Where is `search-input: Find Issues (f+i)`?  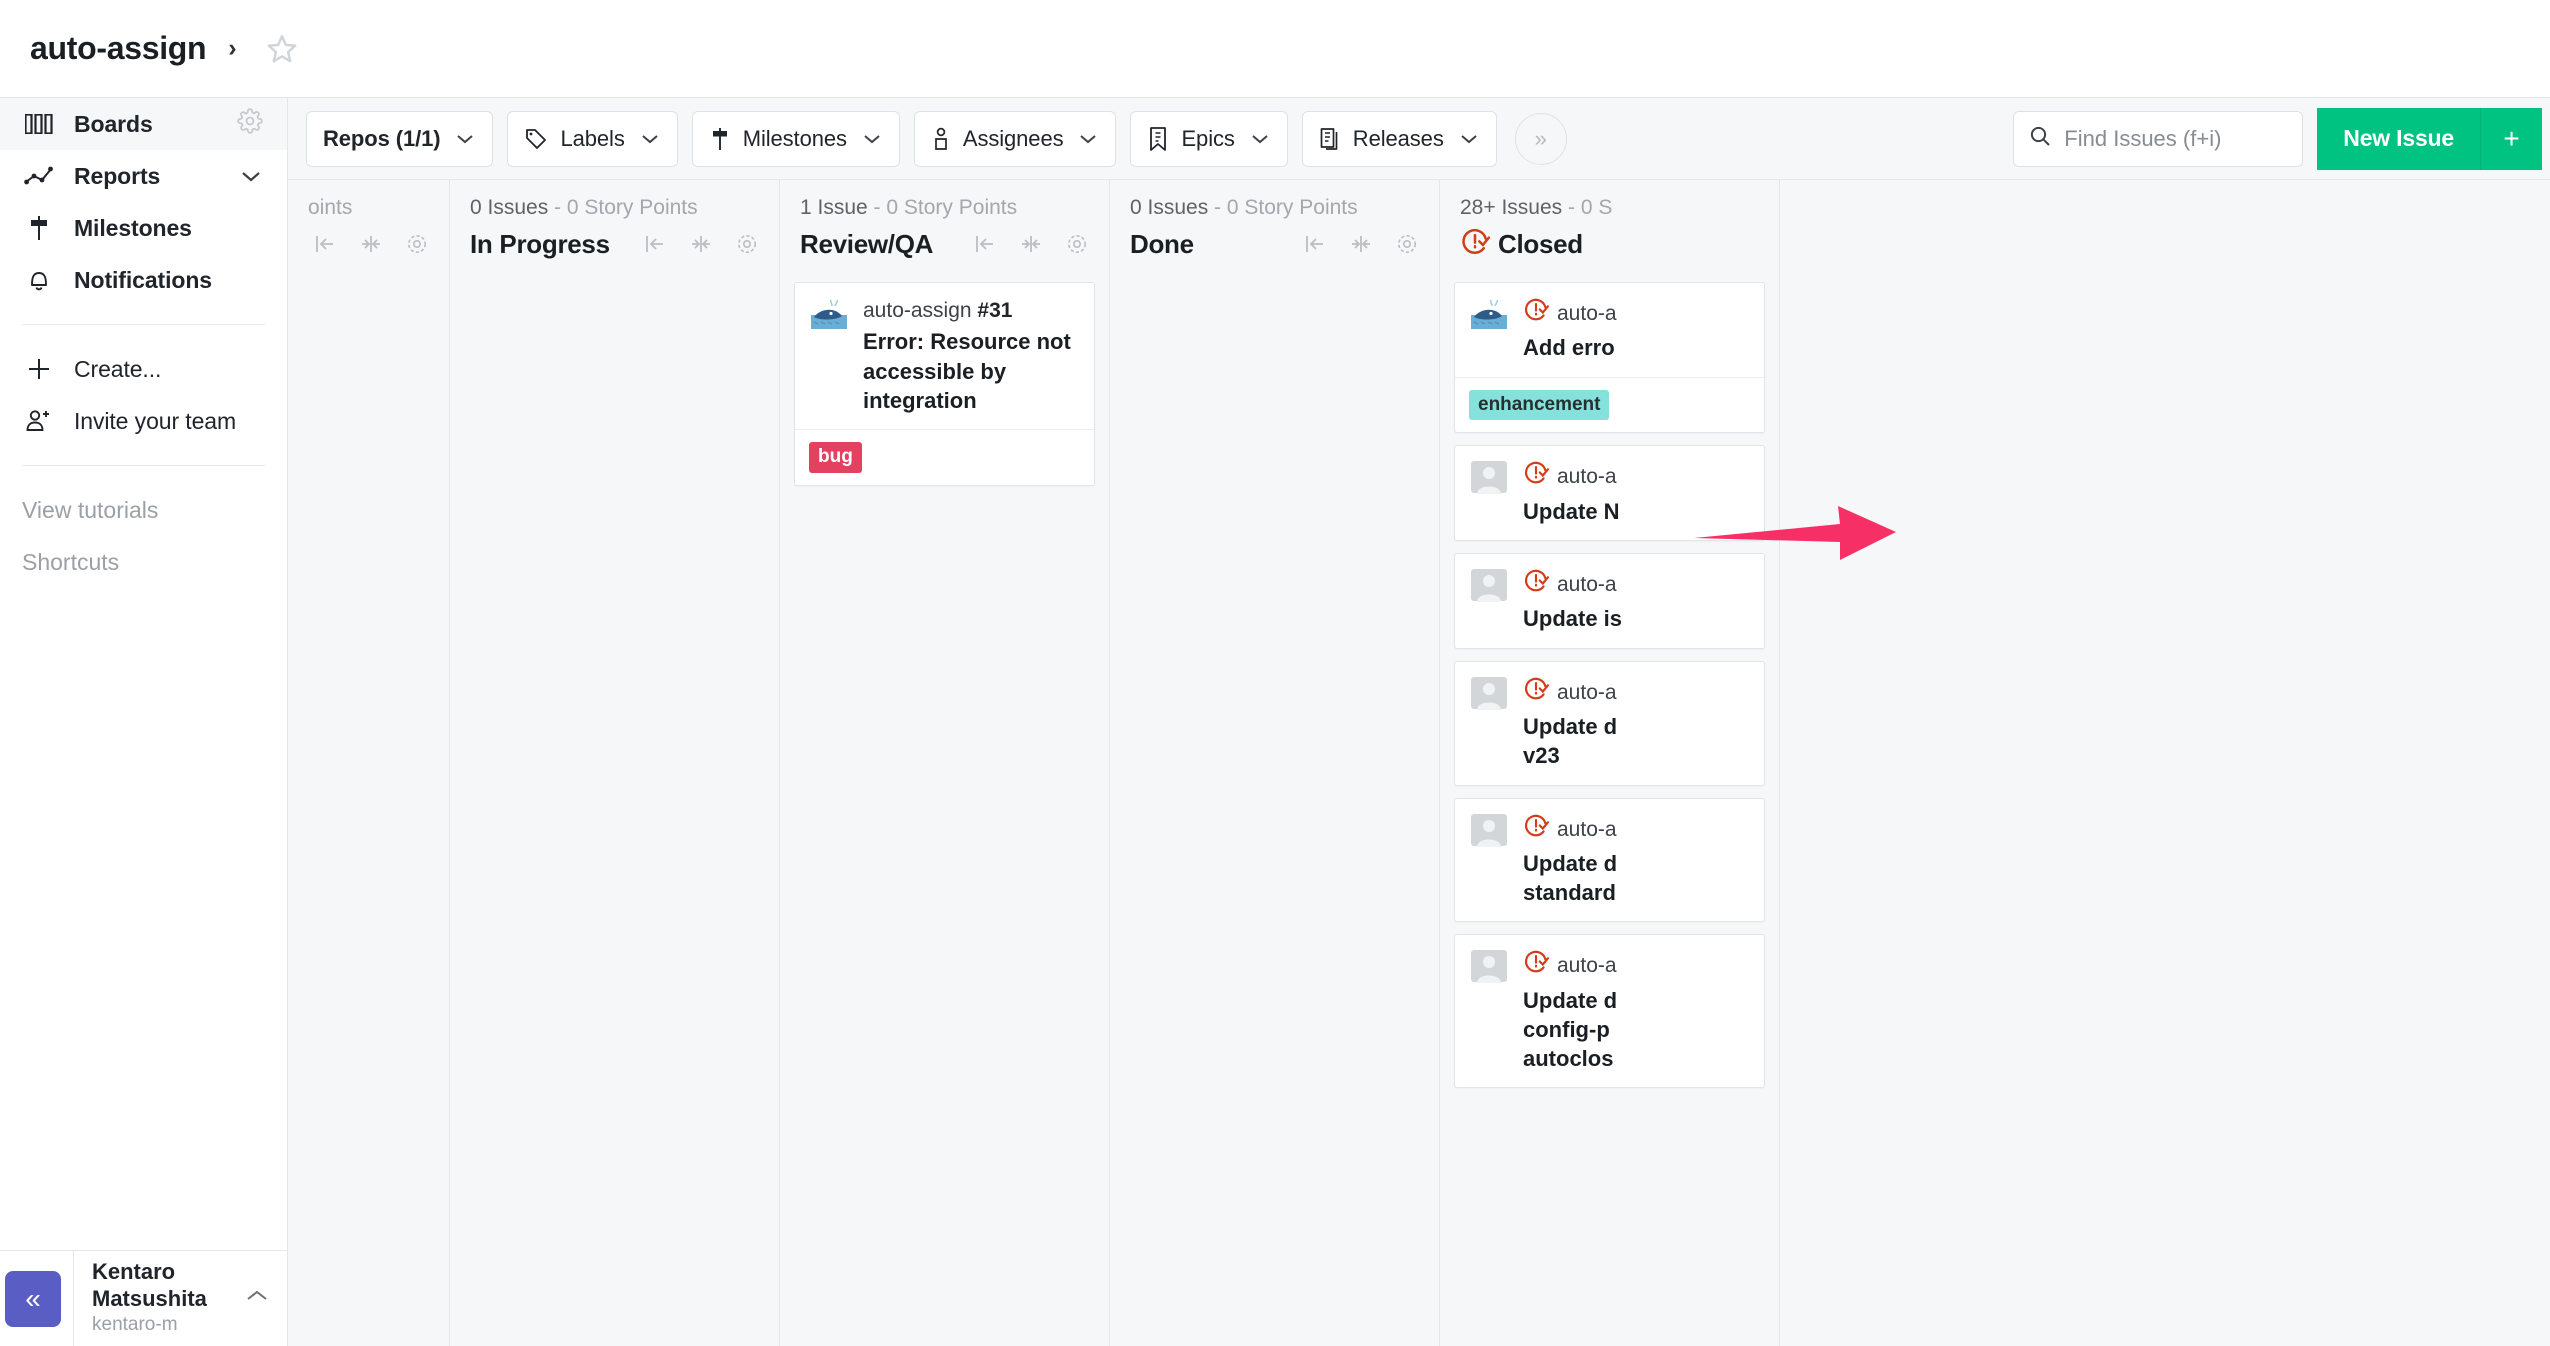 search-input: Find Issues (f+i) is located at coordinates (2158, 138).